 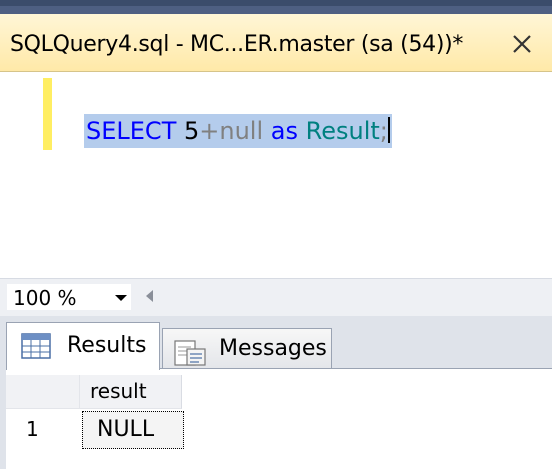 What do you see at coordinates (288, 131) in the screenshot?
I see `keyword-as: as` at bounding box center [288, 131].